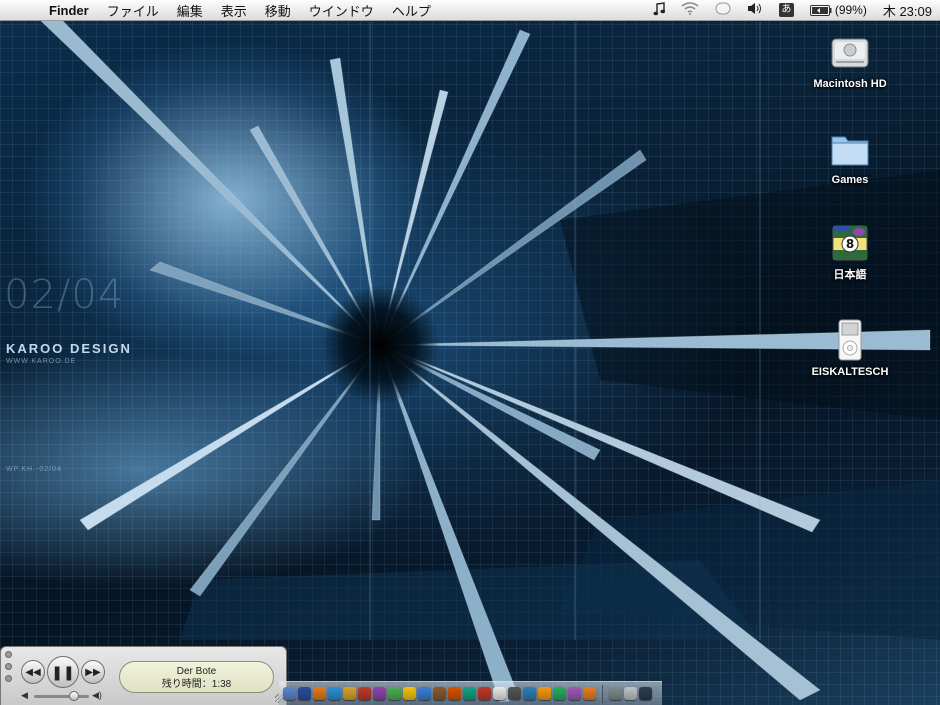  What do you see at coordinates (659, 10) in the screenshot?
I see `itunes-menu-icon` at bounding box center [659, 10].